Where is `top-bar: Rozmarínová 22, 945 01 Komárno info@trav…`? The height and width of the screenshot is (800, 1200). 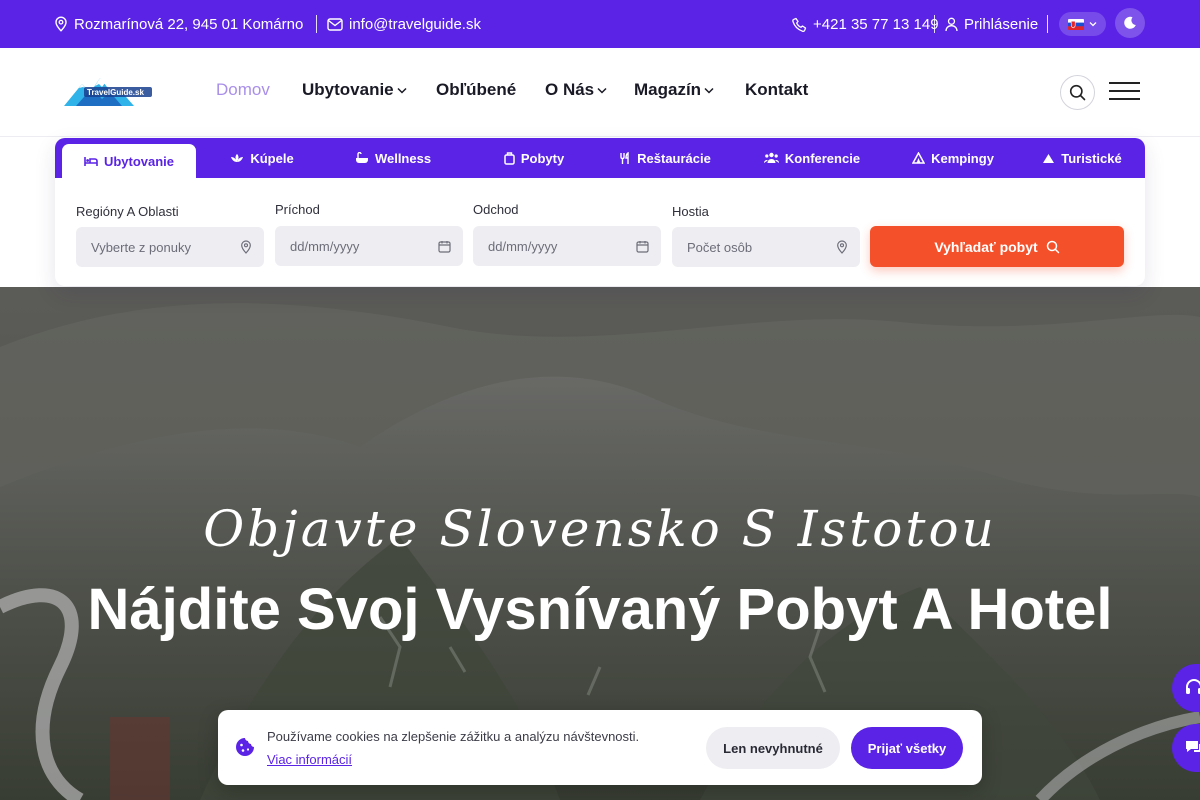
top-bar: Rozmarínová 22, 945 01 Komárno info@trav… is located at coordinates (600, 24).